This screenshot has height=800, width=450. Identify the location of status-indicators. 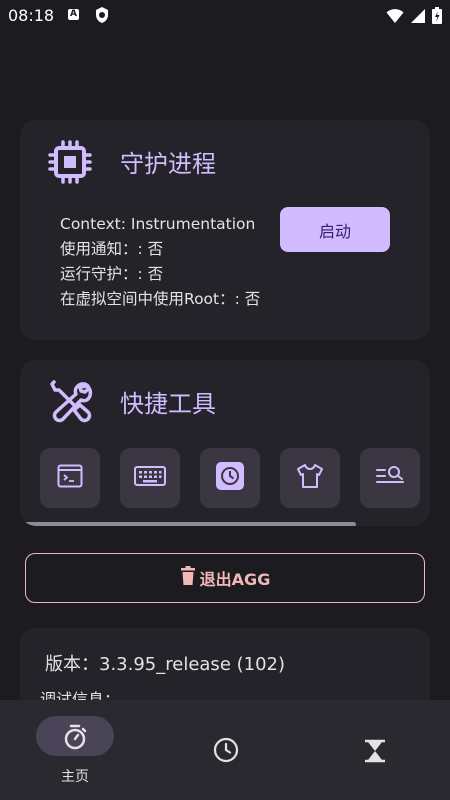
(414, 15).